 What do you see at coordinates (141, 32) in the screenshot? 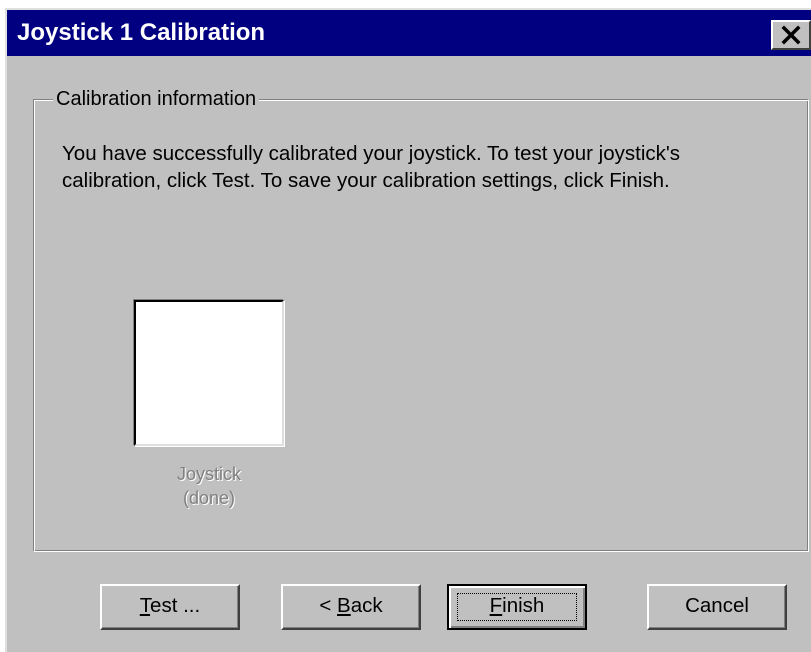
I see `window-title: Joystick 1 Calibration` at bounding box center [141, 32].